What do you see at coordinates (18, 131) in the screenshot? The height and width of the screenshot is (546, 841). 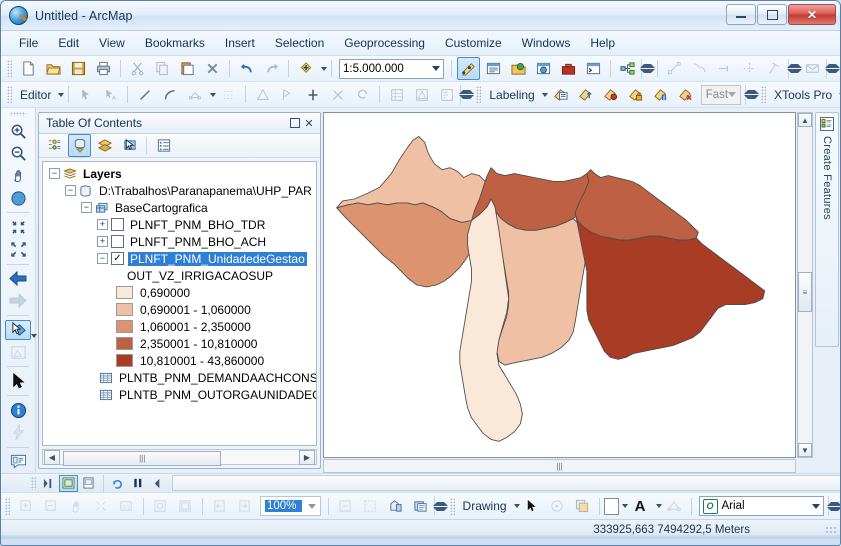 I see `zoom-in-tool-icon` at bounding box center [18, 131].